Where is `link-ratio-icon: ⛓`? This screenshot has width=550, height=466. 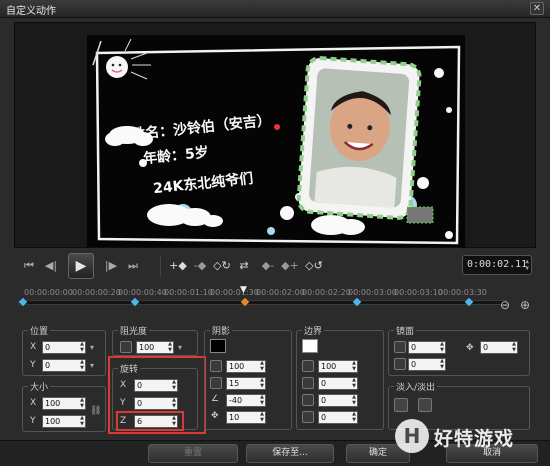
link-ratio-icon: ⛓ is located at coordinates (95, 411).